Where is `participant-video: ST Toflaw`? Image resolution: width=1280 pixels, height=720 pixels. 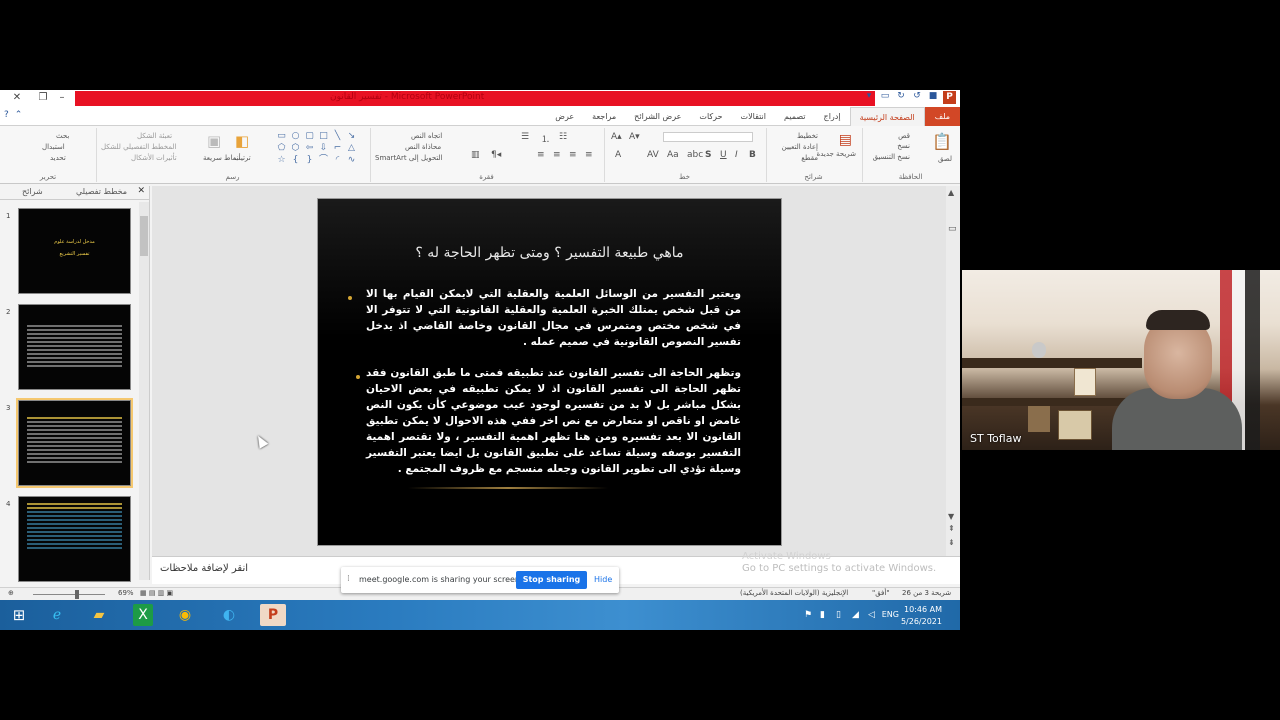 participant-video: ST Toflaw is located at coordinates (1121, 360).